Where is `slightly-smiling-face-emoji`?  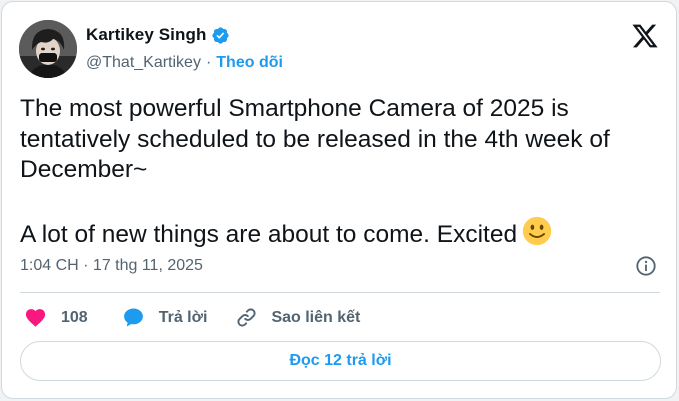 slightly-smiling-face-emoji is located at coordinates (537, 231).